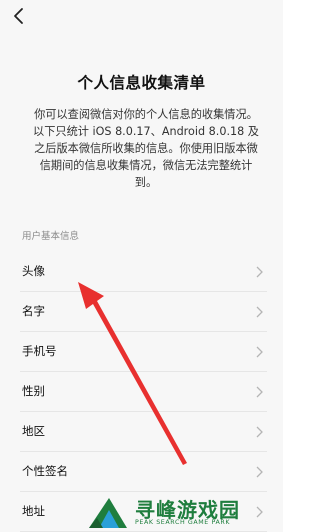 The image size is (320, 532). I want to click on list-item-region: 地区, so click(141, 432).